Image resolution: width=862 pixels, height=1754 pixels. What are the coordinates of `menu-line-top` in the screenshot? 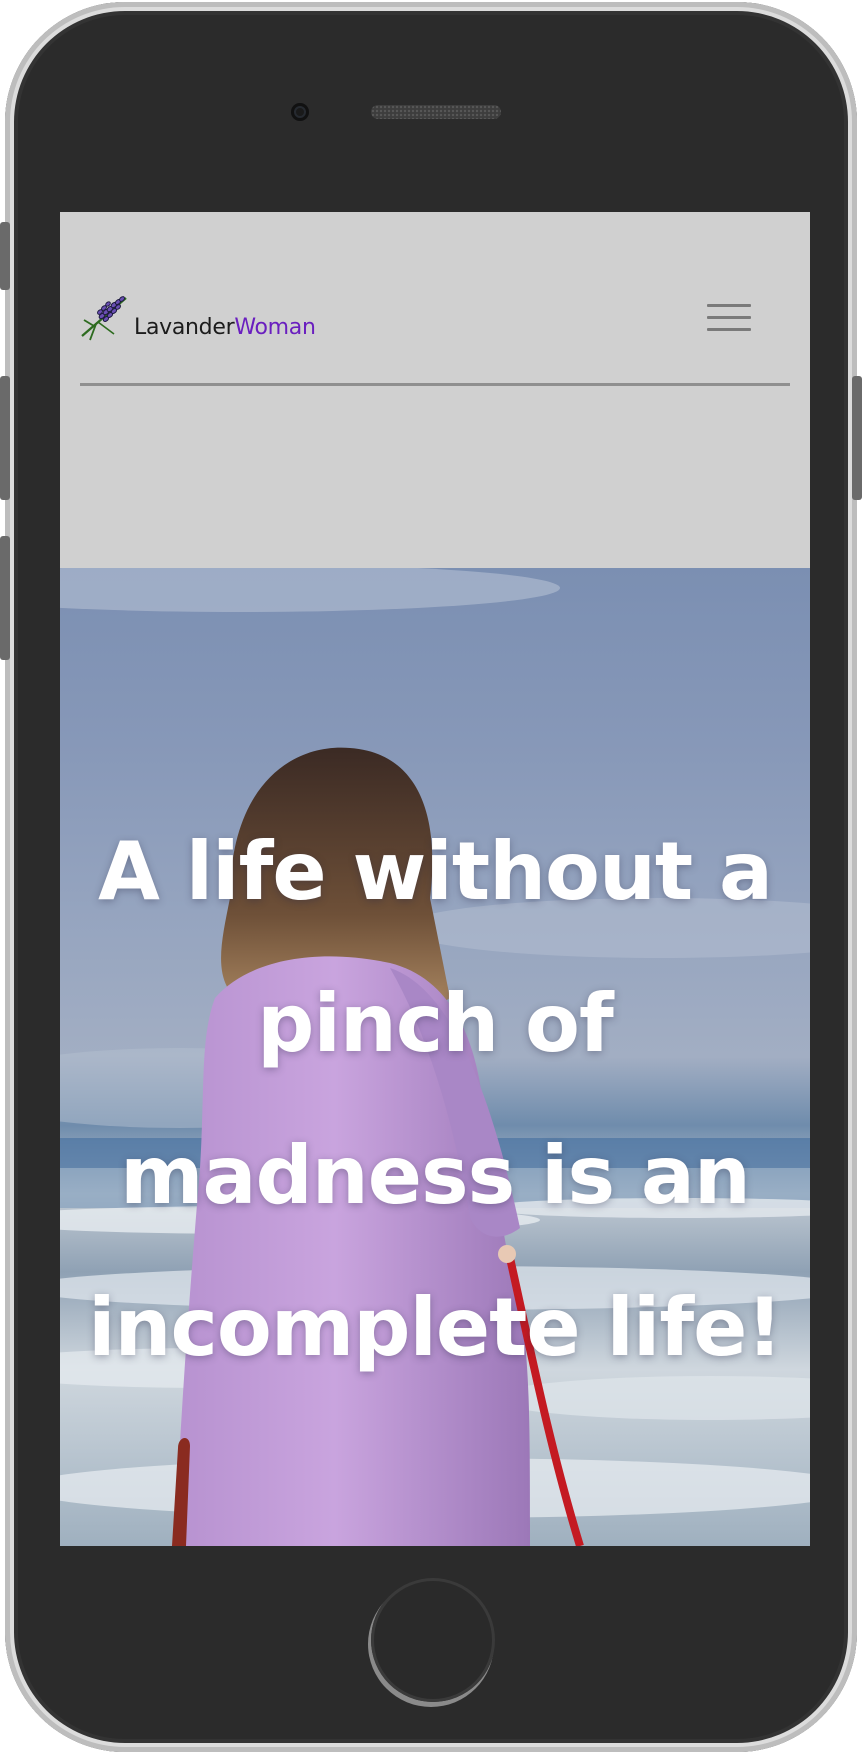 It's located at (729, 305).